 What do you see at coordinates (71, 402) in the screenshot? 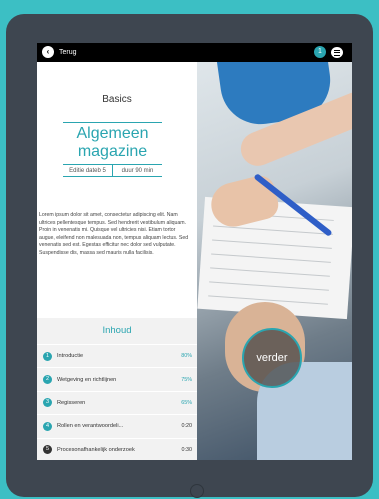
I see `item-label: Regisseren` at bounding box center [71, 402].